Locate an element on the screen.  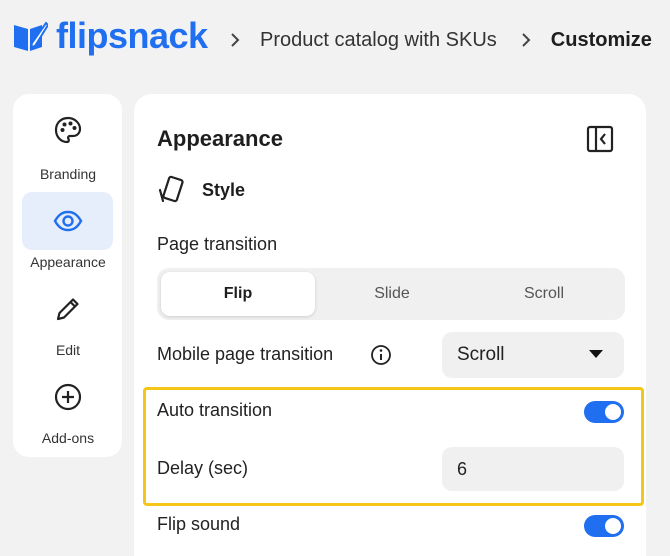
breadcrumb: Product catalog with SKUs Customize is located at coordinates (440, 40).